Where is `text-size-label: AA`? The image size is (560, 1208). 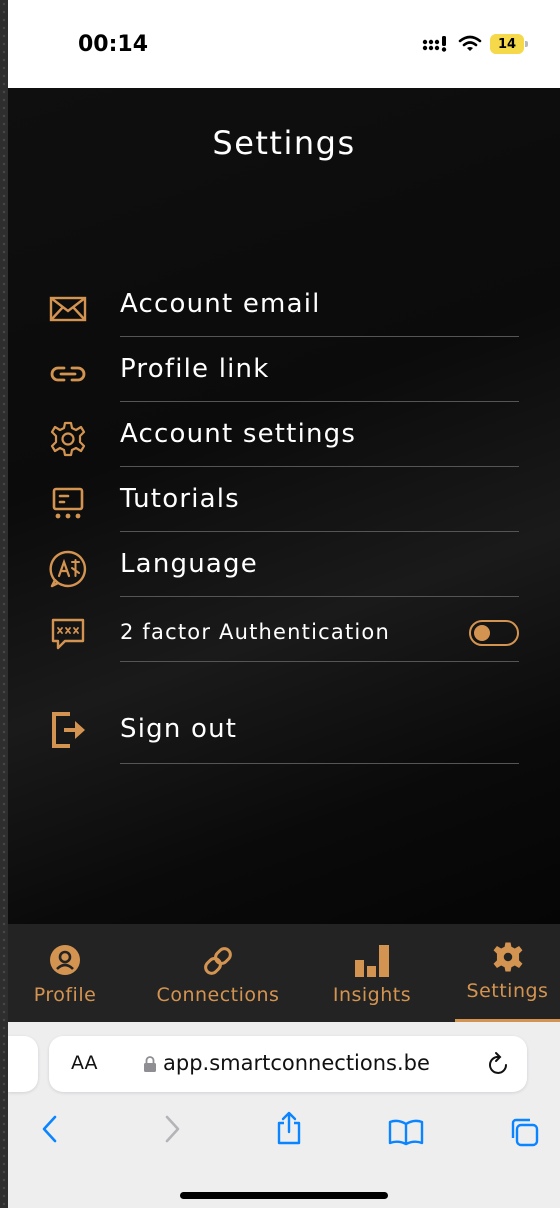 text-size-label: AA is located at coordinates (84, 1063).